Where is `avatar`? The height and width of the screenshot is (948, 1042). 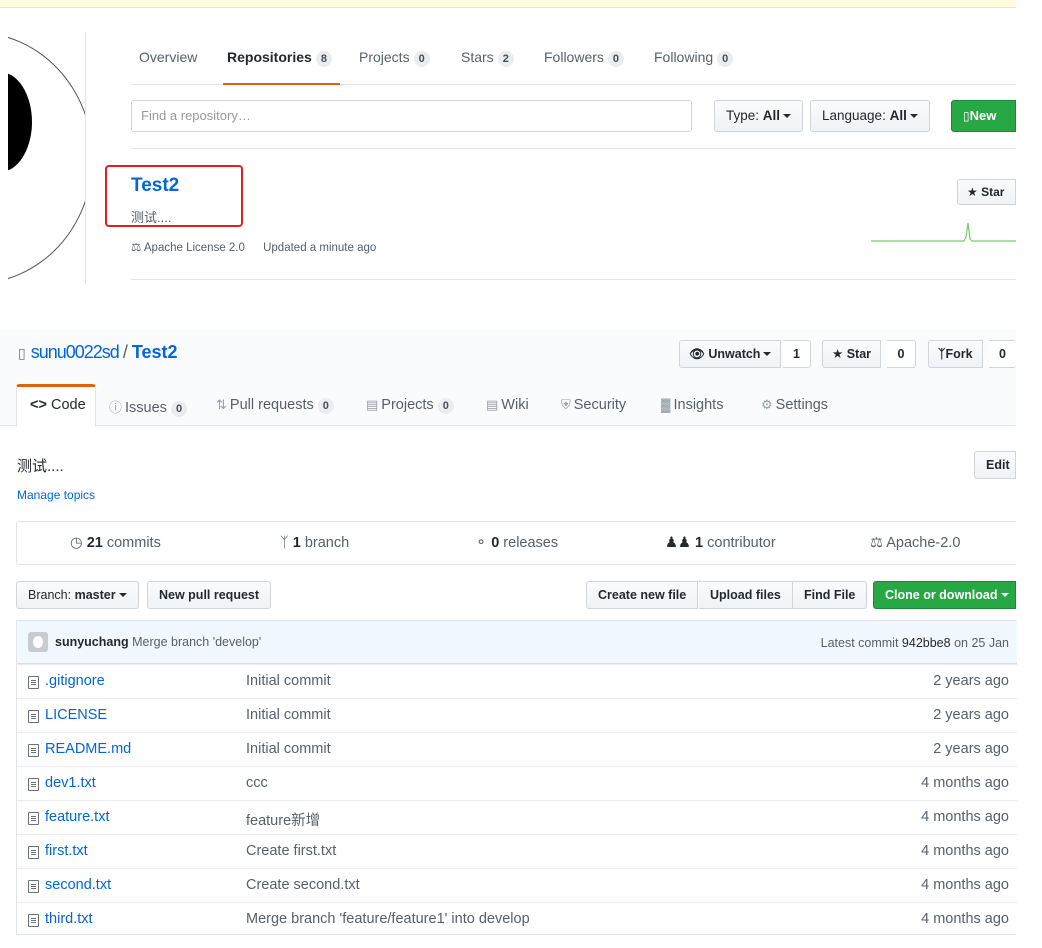
avatar is located at coordinates (38, 642).